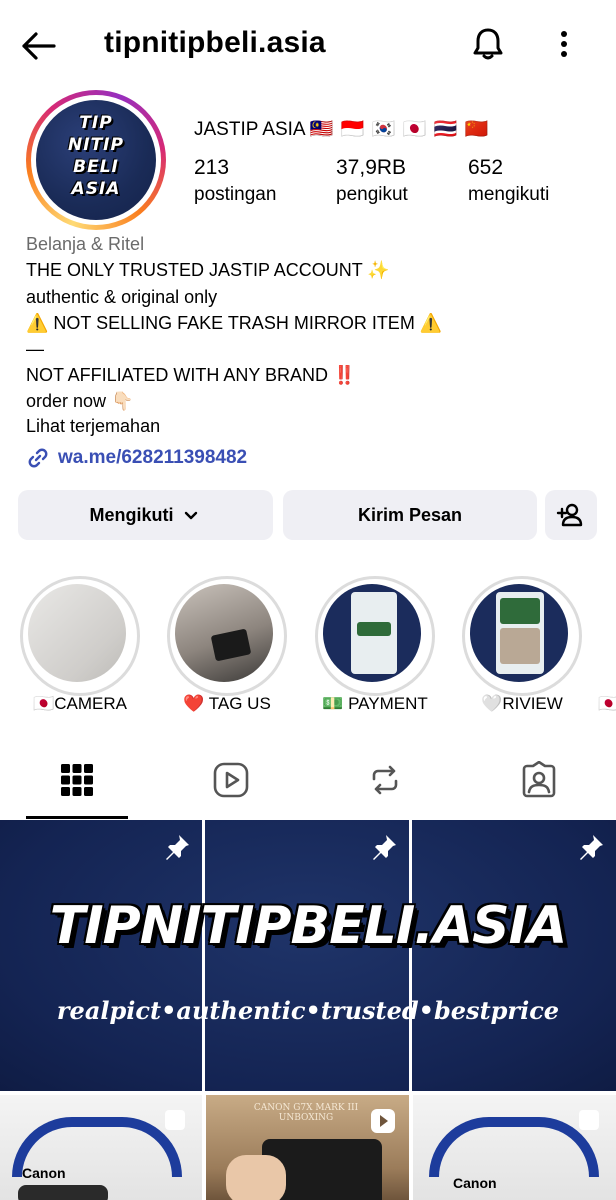 The image size is (616, 1200). I want to click on bio-line: order now 👇🏻, so click(80, 401).